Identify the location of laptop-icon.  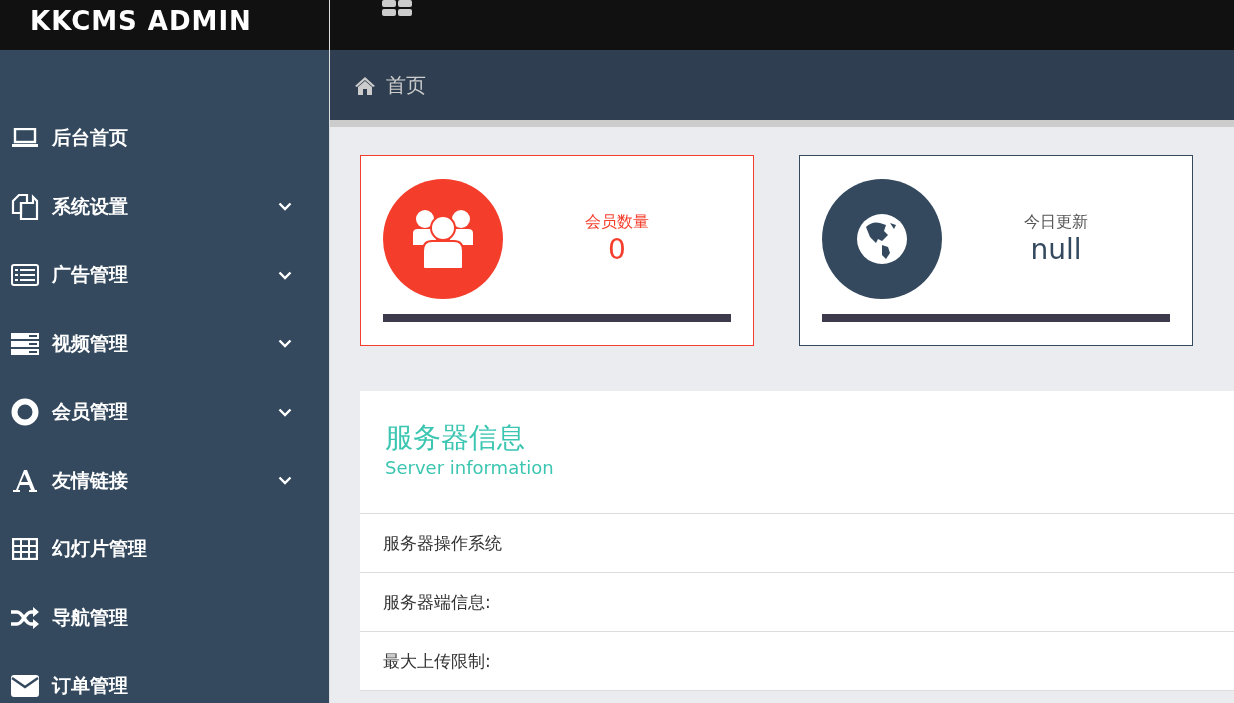
(25, 138).